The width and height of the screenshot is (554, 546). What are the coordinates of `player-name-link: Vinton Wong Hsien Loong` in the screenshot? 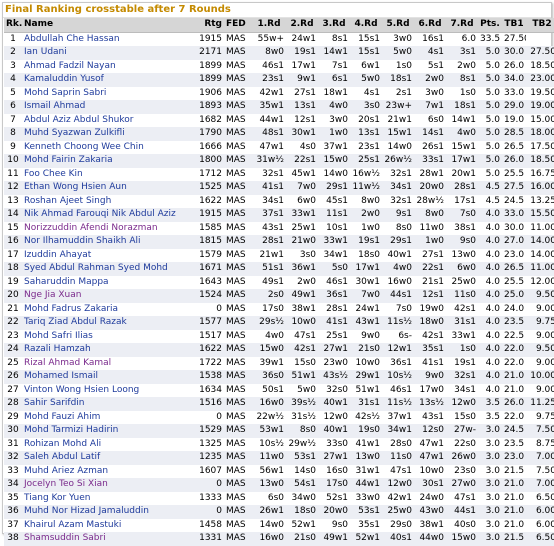 It's located at (109, 390).